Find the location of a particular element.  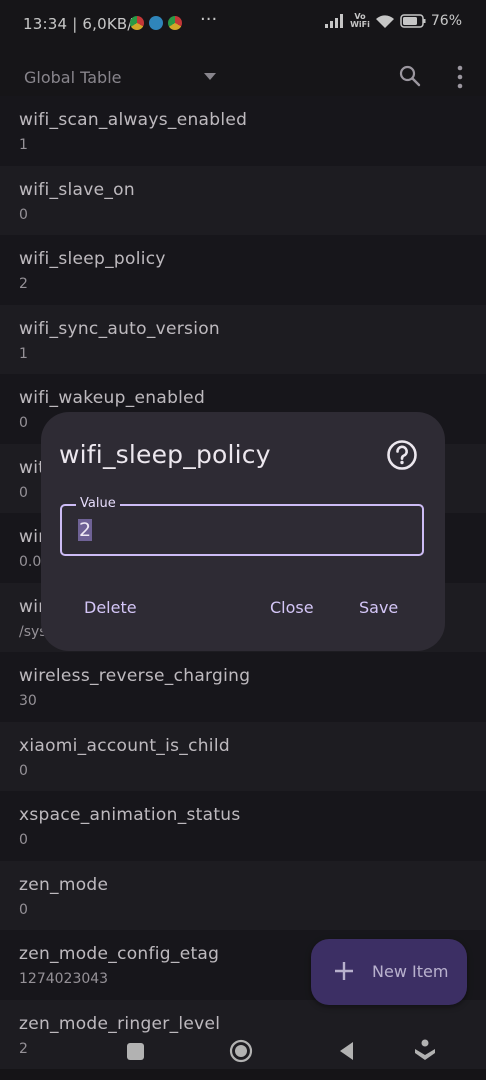

dialog-title: wifi_sleep_policy is located at coordinates (165, 454).